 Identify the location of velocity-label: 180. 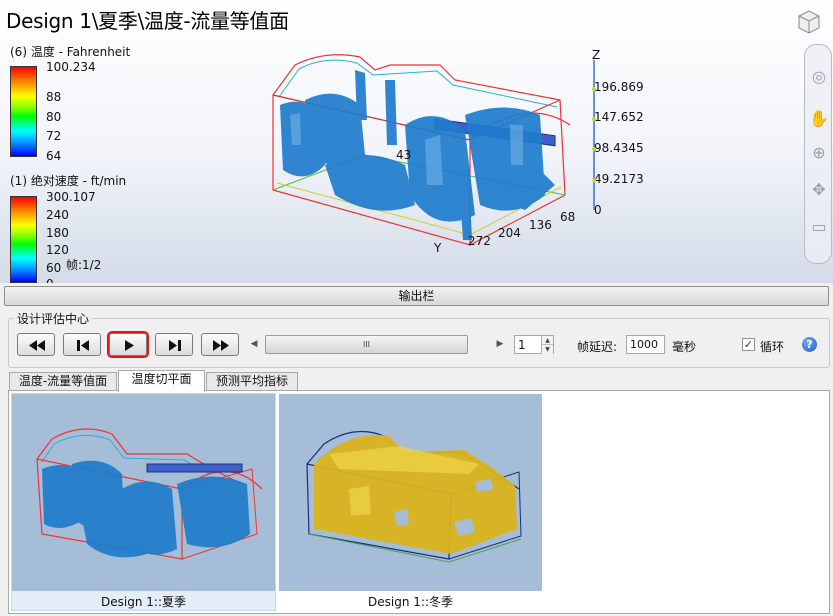
(57, 233).